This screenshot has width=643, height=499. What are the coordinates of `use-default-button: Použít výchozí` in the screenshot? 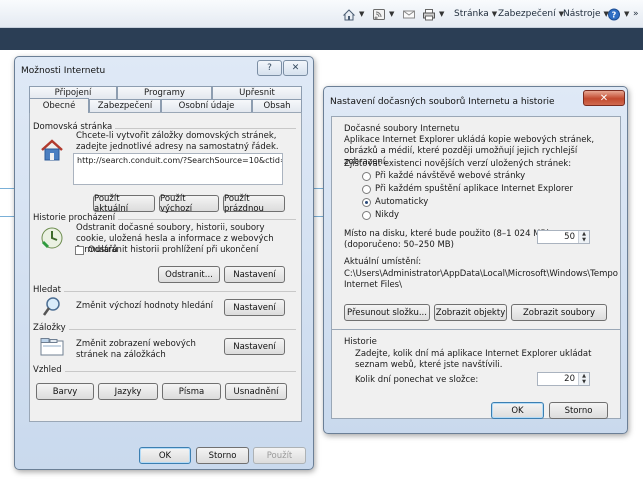 It's located at (189, 204).